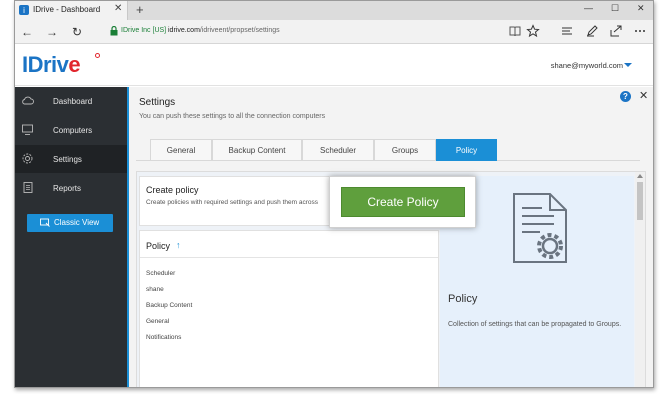  Describe the element at coordinates (27, 129) in the screenshot. I see `computer-icon` at that location.